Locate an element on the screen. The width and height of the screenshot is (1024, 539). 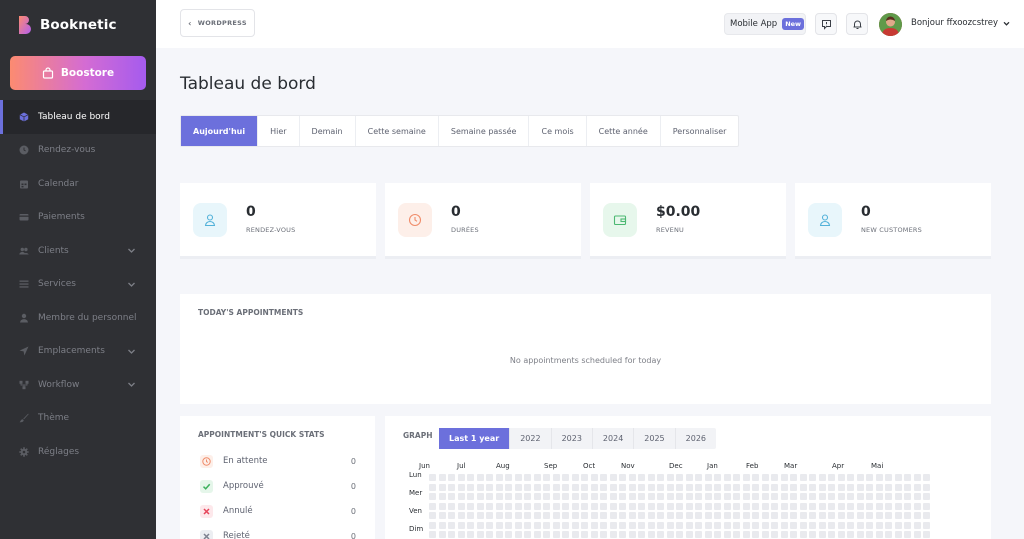
feedback-button is located at coordinates (826, 24).